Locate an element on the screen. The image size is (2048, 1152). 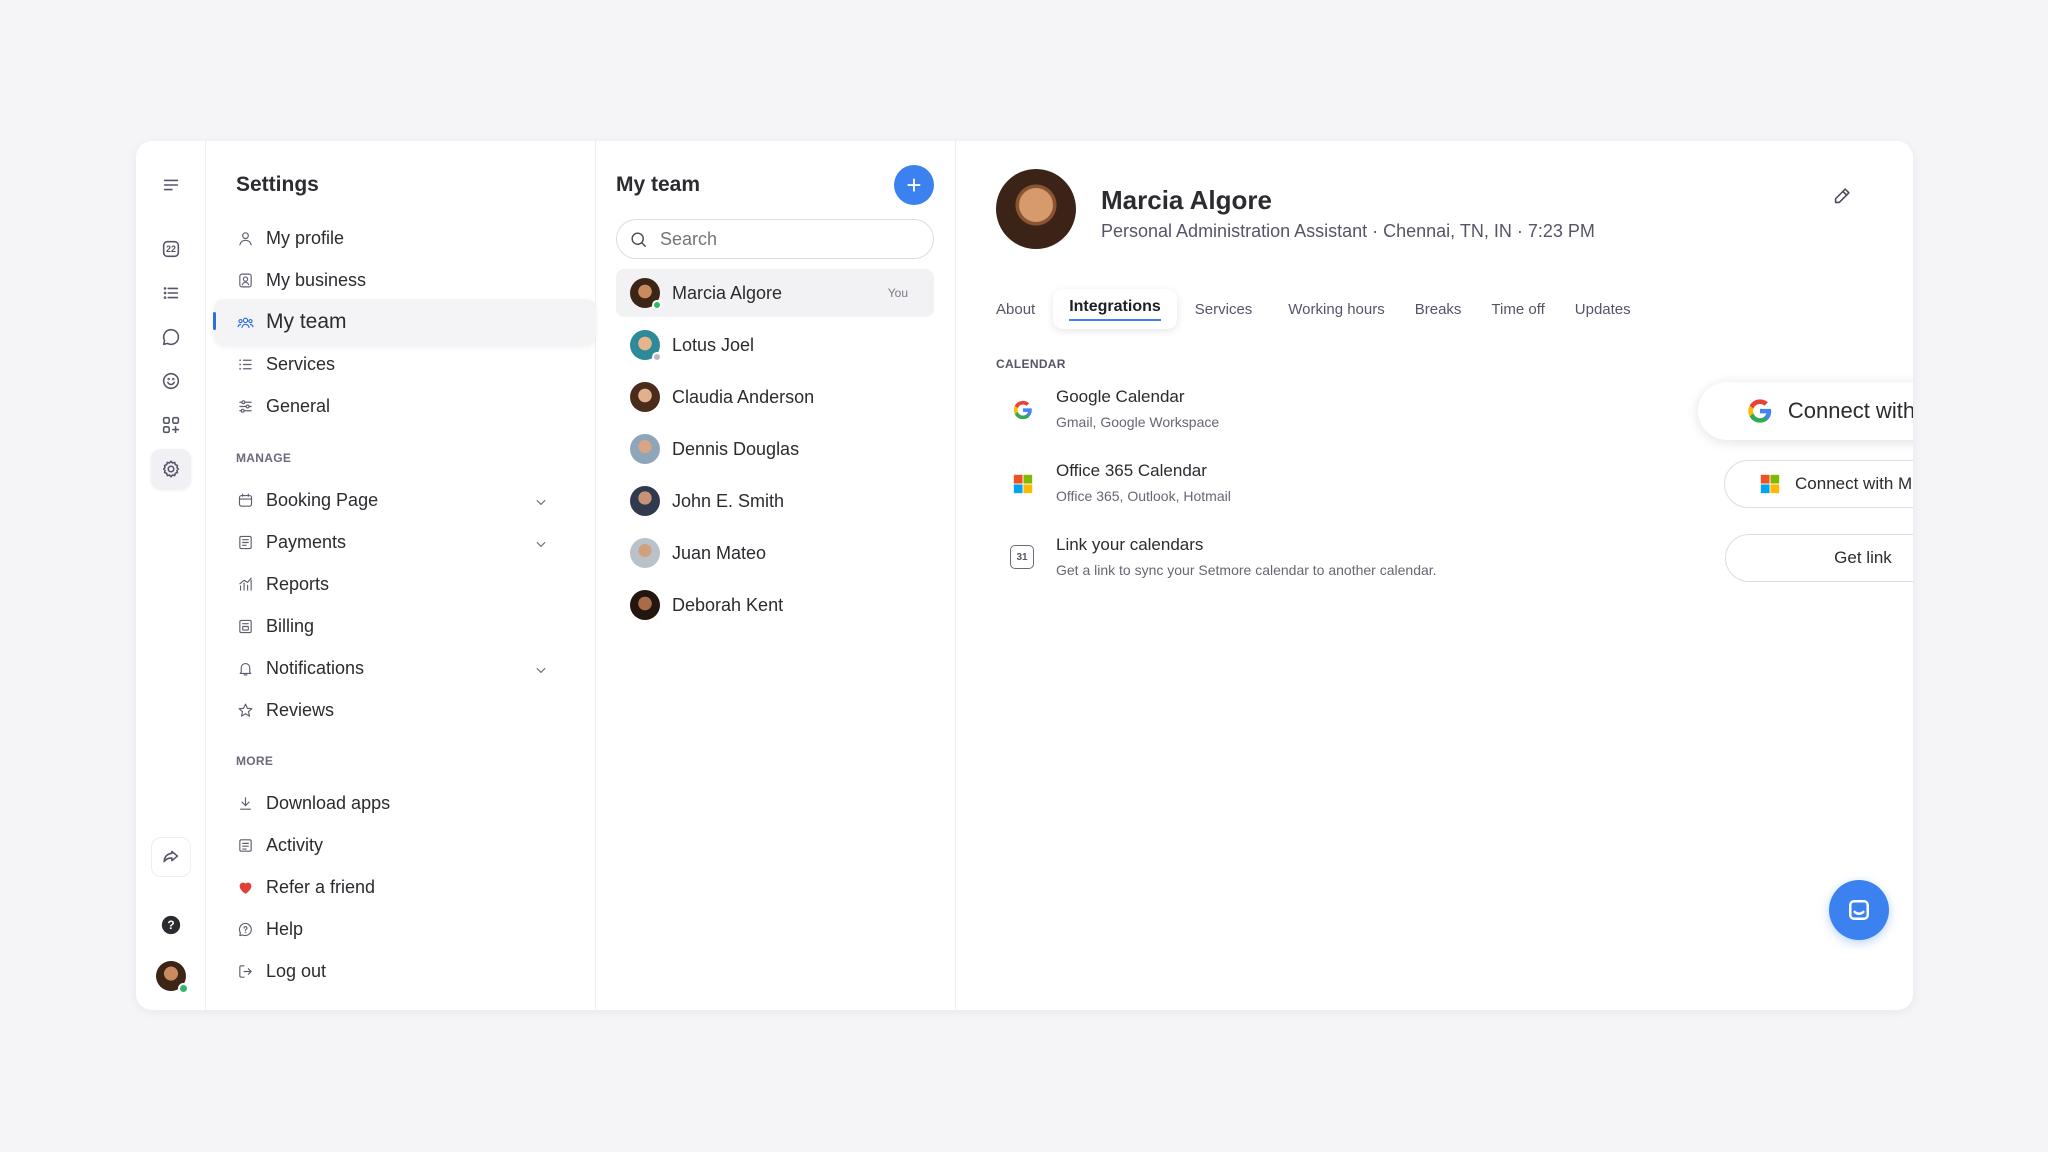
integration-title: Link your calendars is located at coordinates (1130, 544).